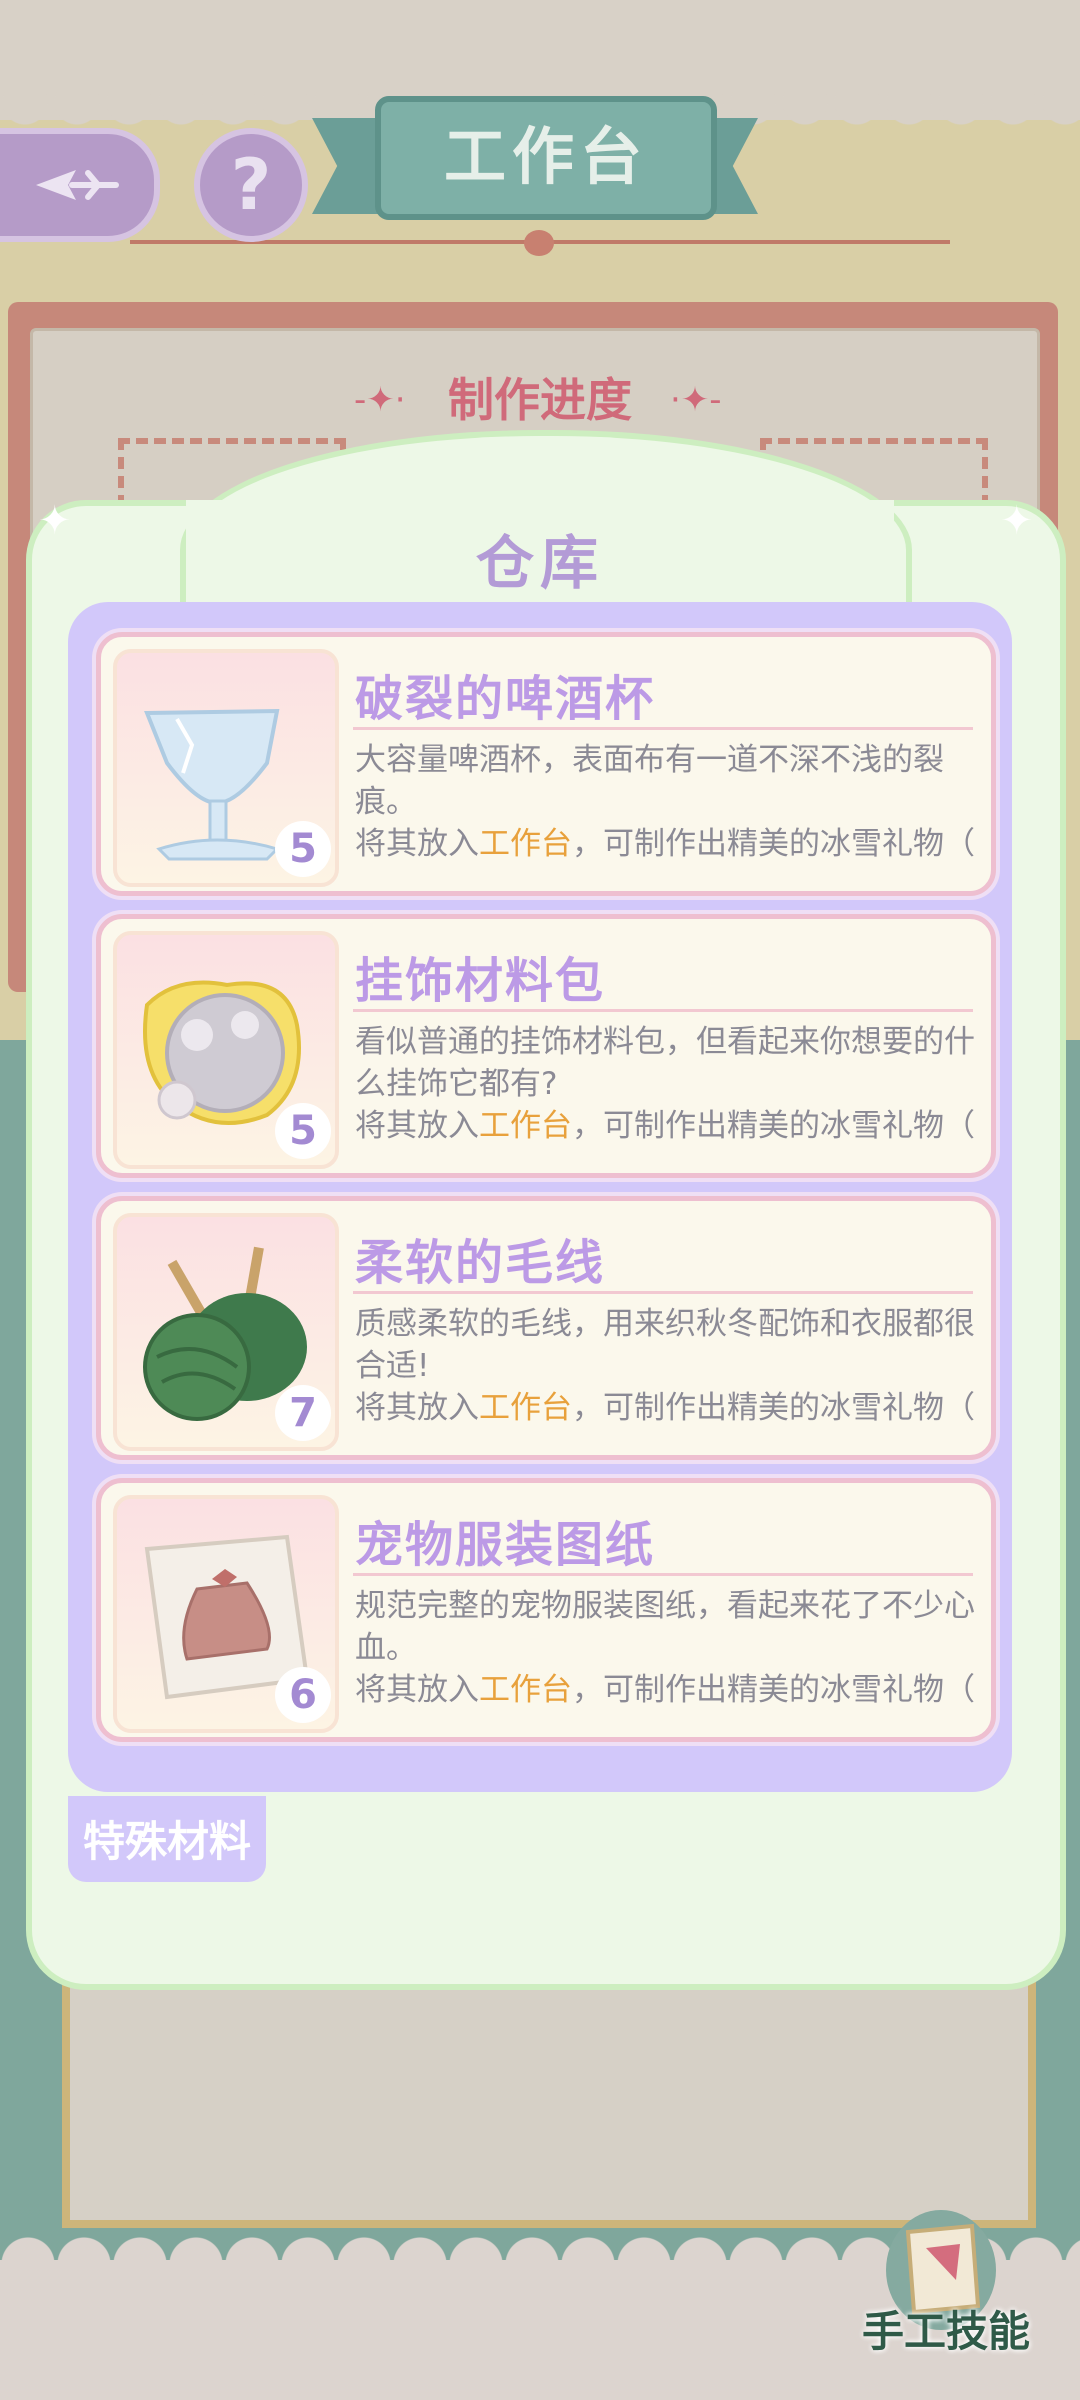 The height and width of the screenshot is (2400, 1080). I want to click on board-pin, so click(539, 243).